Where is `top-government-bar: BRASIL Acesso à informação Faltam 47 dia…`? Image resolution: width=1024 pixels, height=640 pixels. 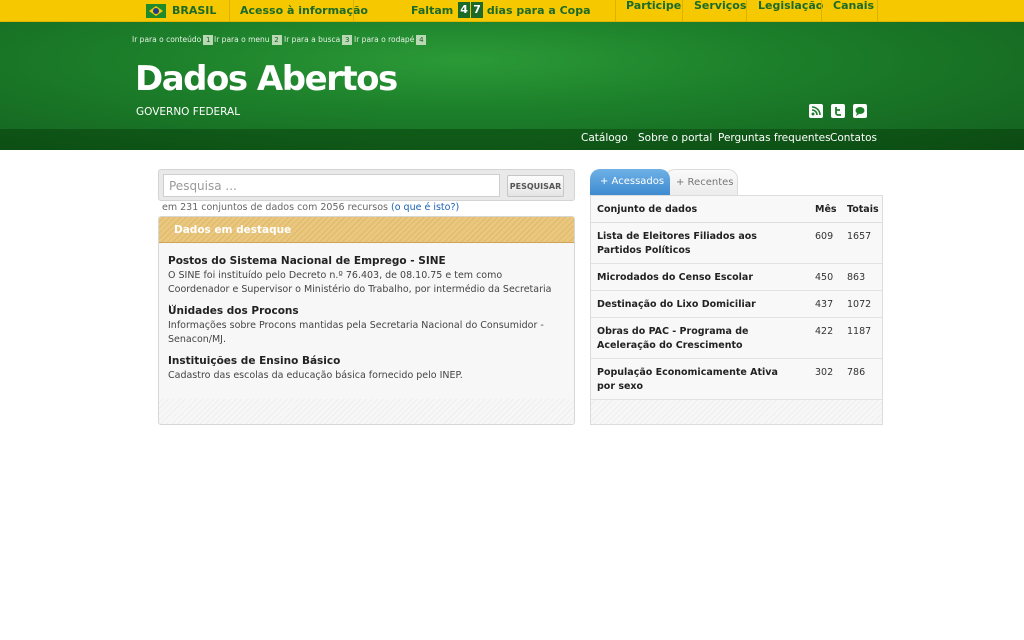
top-government-bar: BRASIL Acesso à informação Faltam 47 dia… is located at coordinates (512, 11).